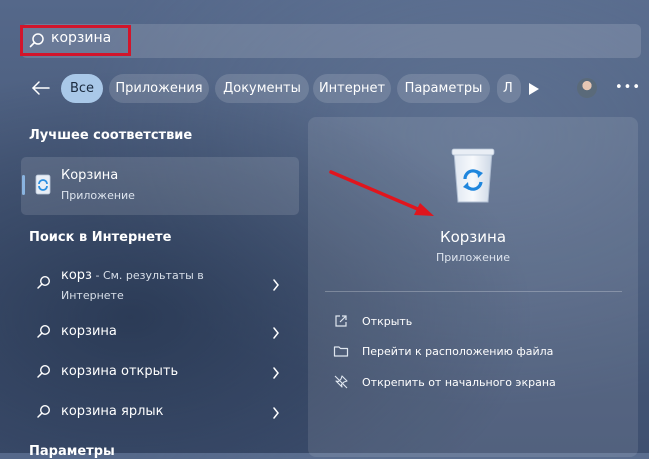 The image size is (649, 459). I want to click on tab-apps: Приложения, so click(159, 88).